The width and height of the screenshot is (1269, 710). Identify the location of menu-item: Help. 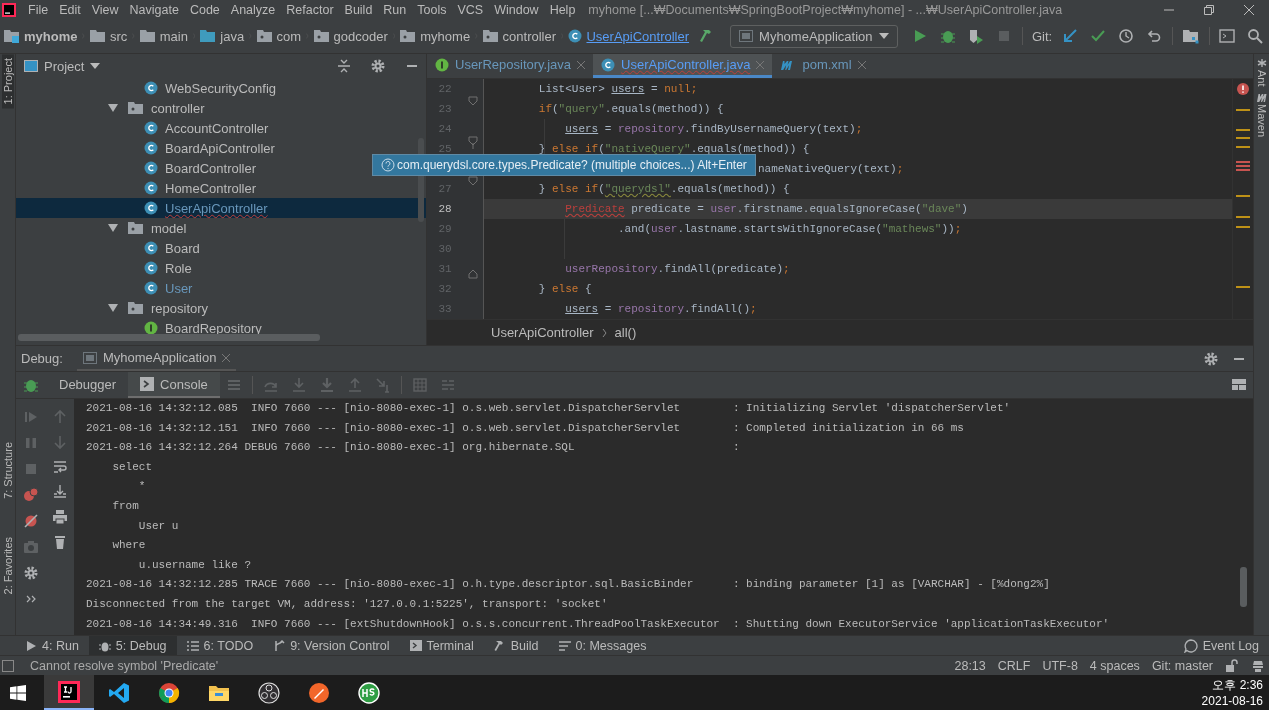
(562, 9).